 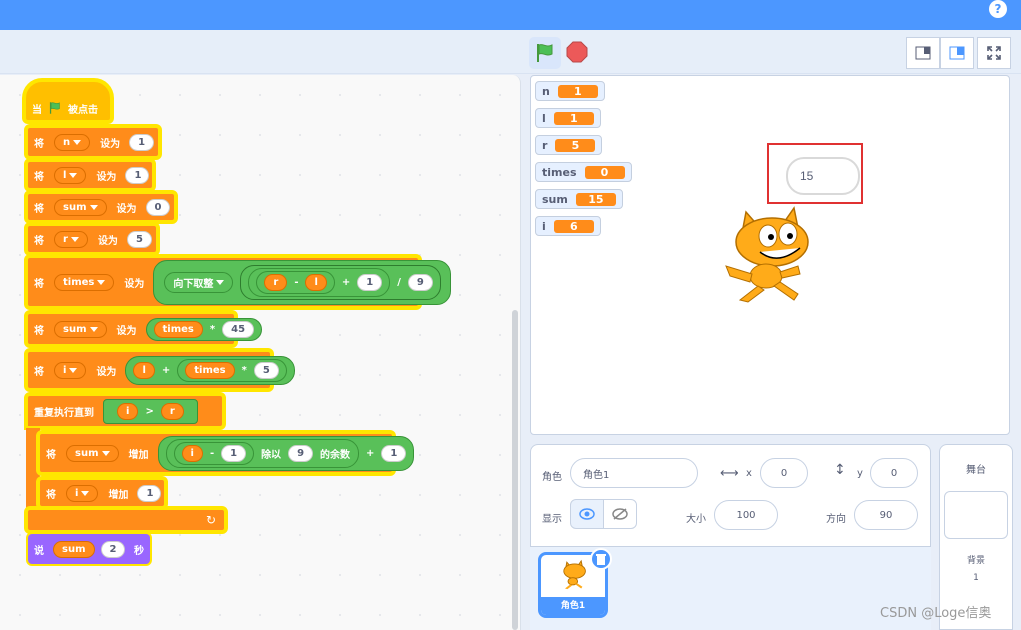 I want to click on direction-input: 90, so click(x=886, y=515).